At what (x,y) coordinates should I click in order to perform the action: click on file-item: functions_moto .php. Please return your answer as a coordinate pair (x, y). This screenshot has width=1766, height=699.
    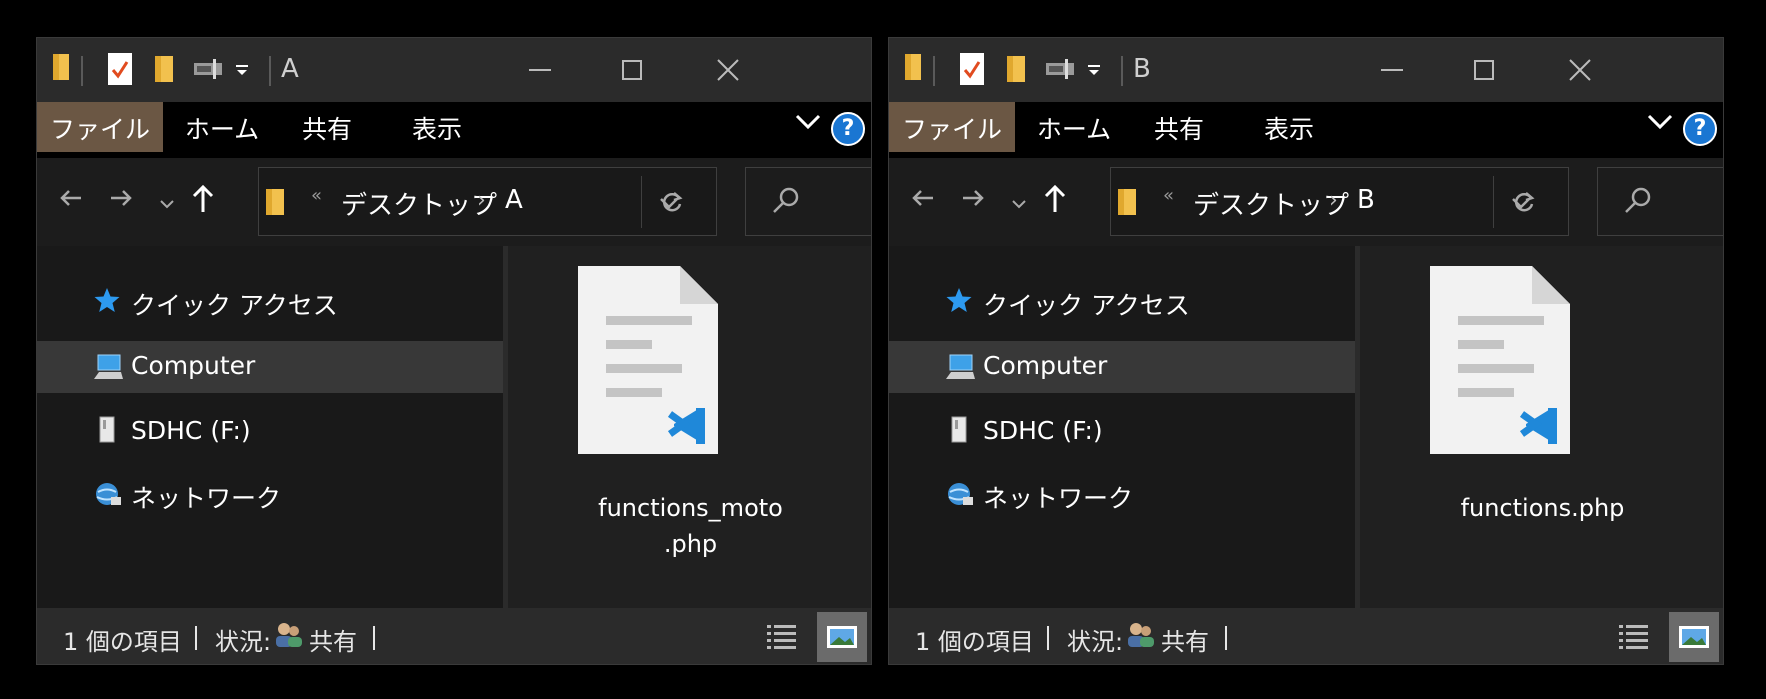
    Looking at the image, I should click on (689, 427).